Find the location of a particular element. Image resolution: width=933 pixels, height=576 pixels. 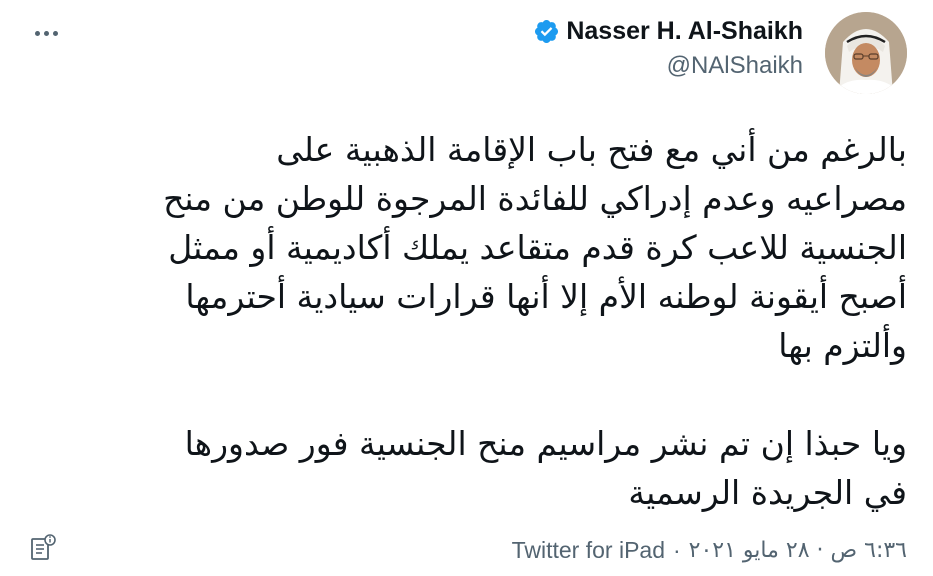

more-options-icon is located at coordinates (37, 33).